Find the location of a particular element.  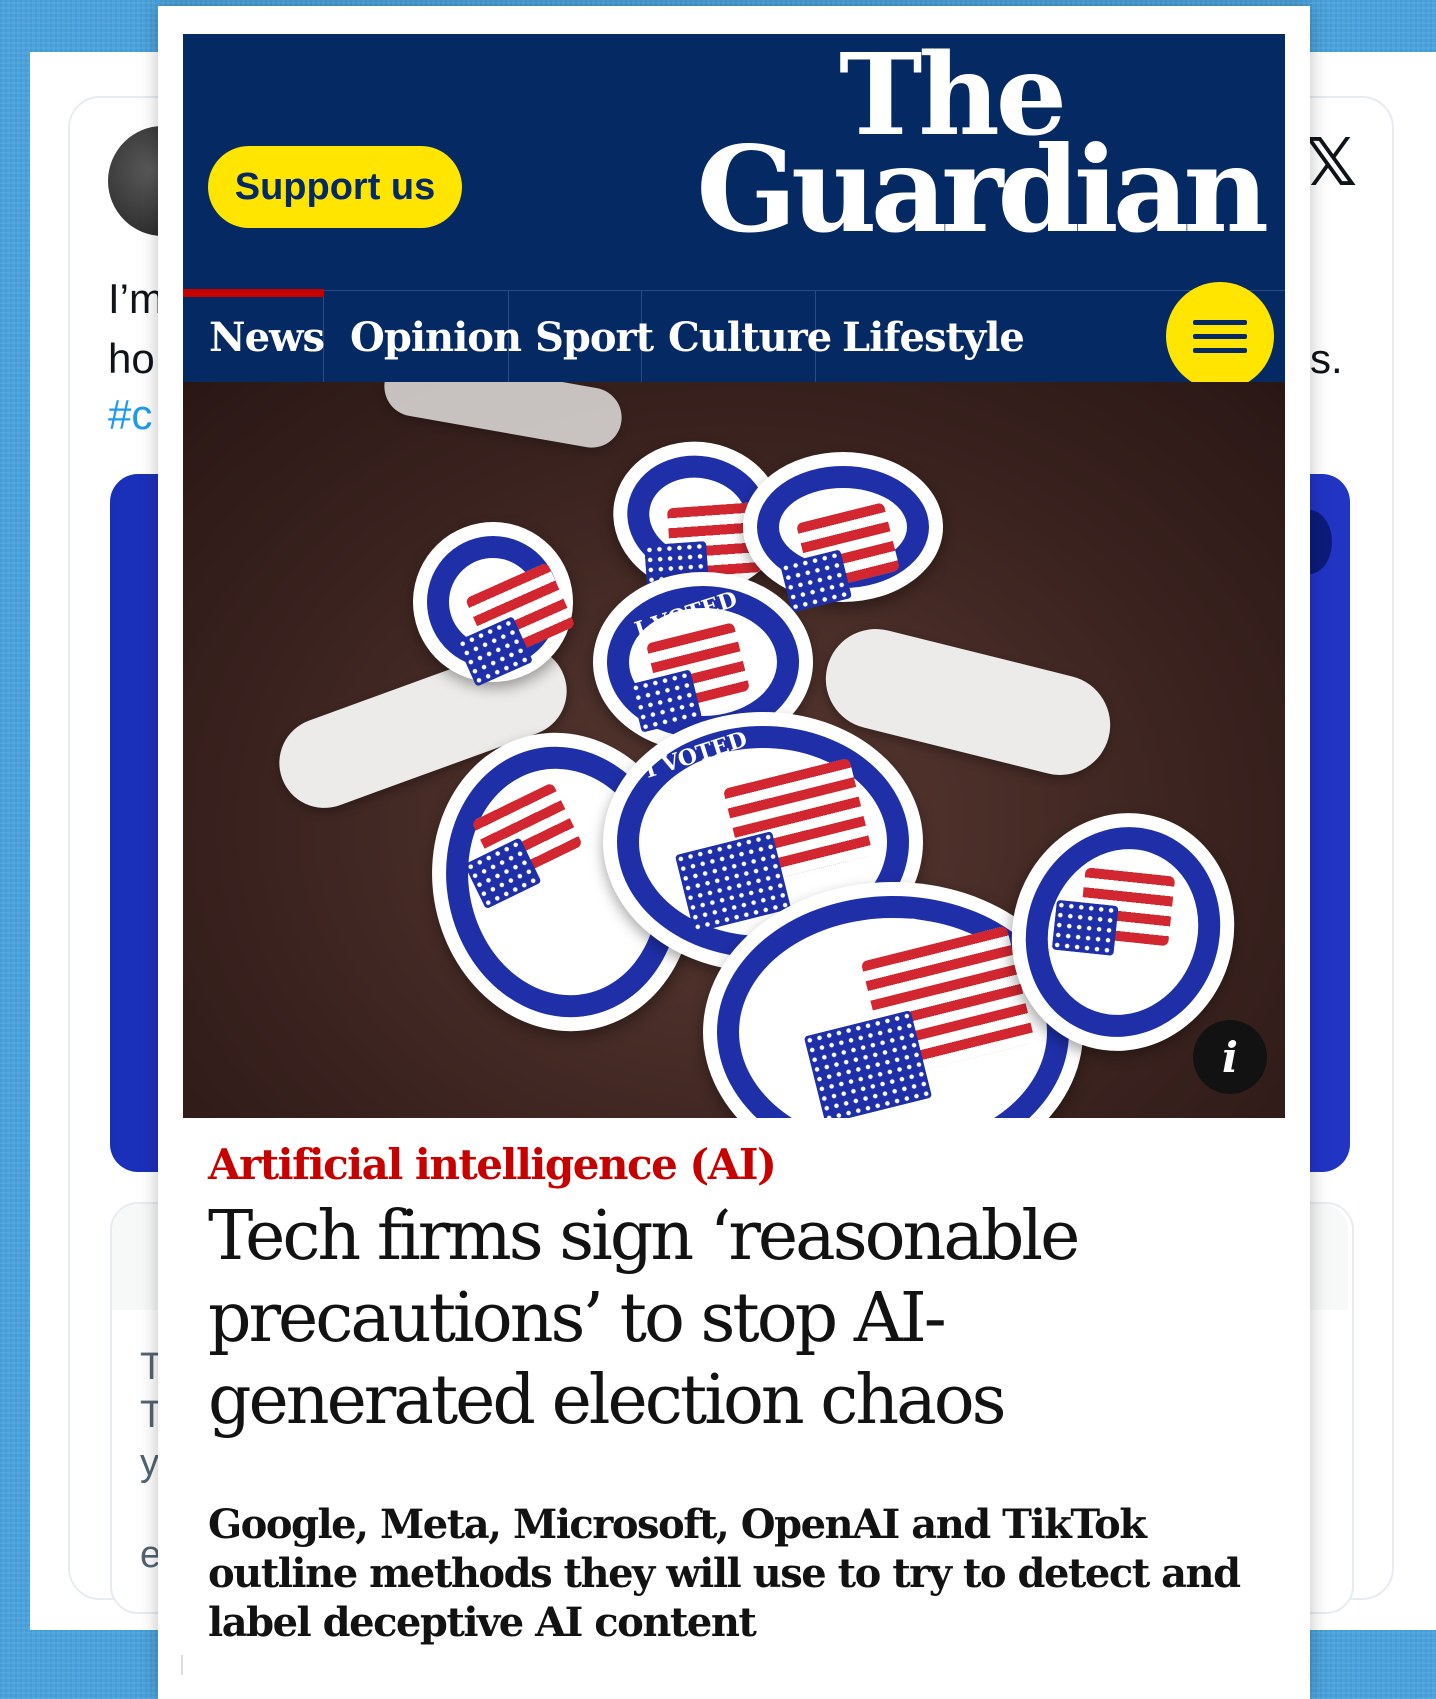

sticker-backing is located at coordinates (503, 417).